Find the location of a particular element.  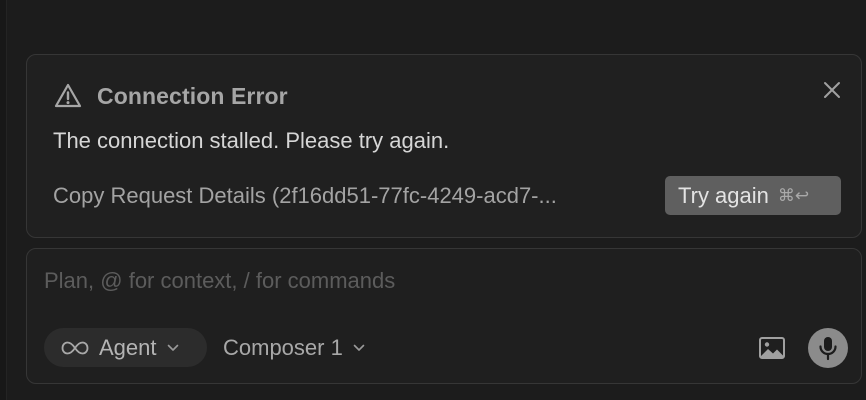

microphone-icon is located at coordinates (828, 349).